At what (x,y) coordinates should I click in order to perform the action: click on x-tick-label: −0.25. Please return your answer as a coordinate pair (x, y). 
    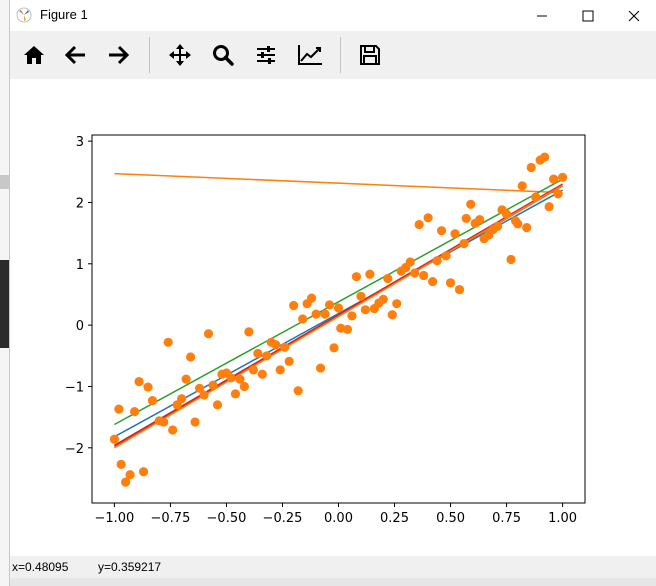
    Looking at the image, I should click on (283, 518).